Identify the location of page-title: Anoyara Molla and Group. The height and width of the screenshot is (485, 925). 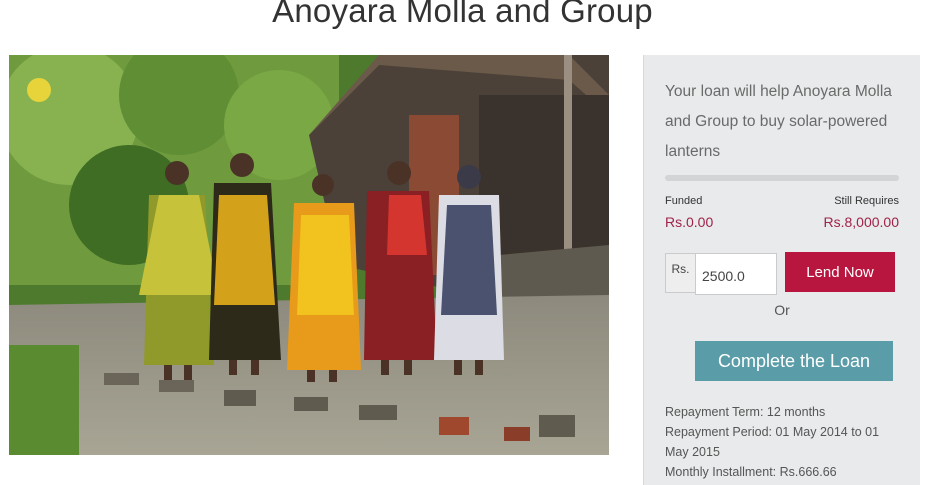
(462, 14).